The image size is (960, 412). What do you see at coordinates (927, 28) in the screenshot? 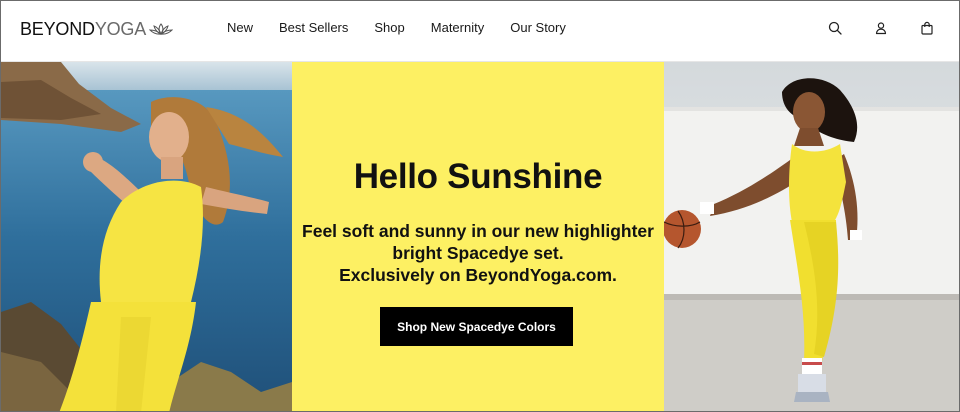
I see `shopping-bag-icon` at bounding box center [927, 28].